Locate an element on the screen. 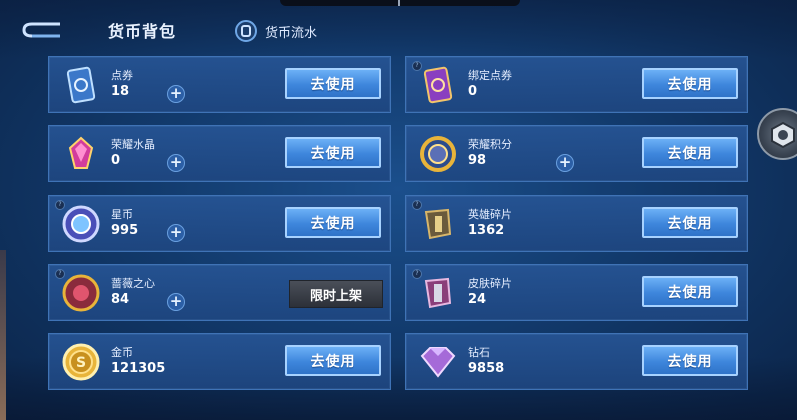  currency-card: 钻石 9858 去使用 is located at coordinates (576, 361).